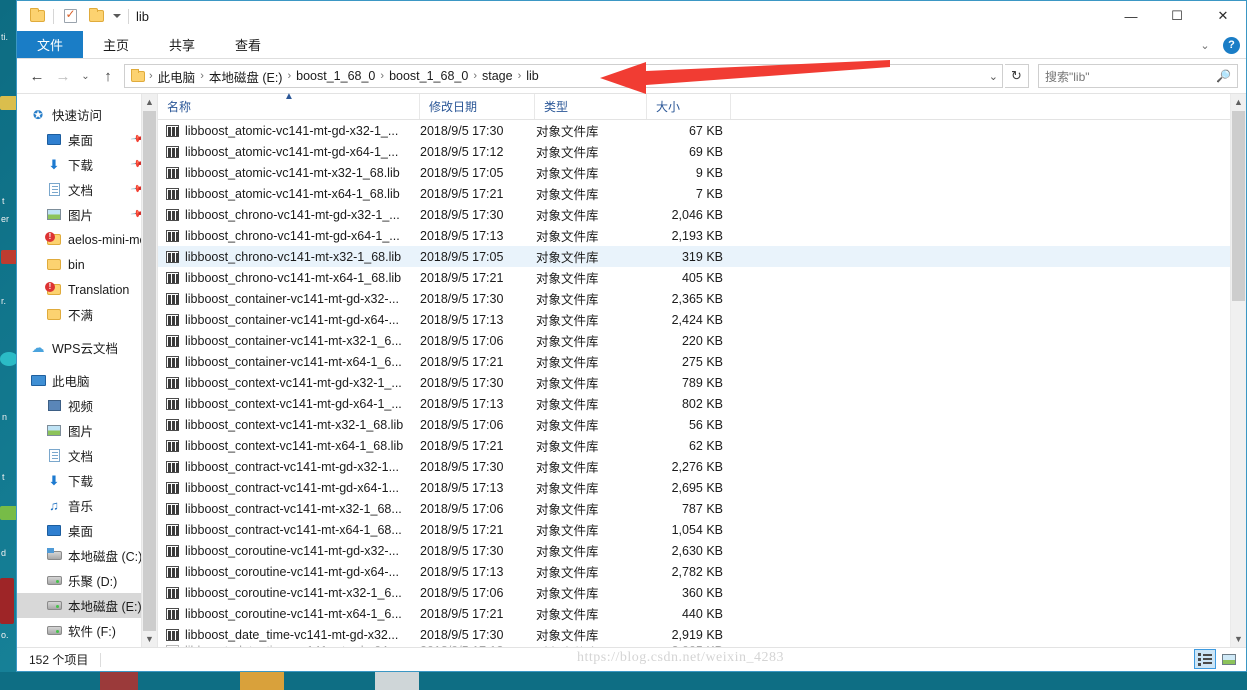 The image size is (1247, 690). Describe the element at coordinates (87, 239) in the screenshot. I see `sidebar-item-5: aelos-mini-moi` at that location.